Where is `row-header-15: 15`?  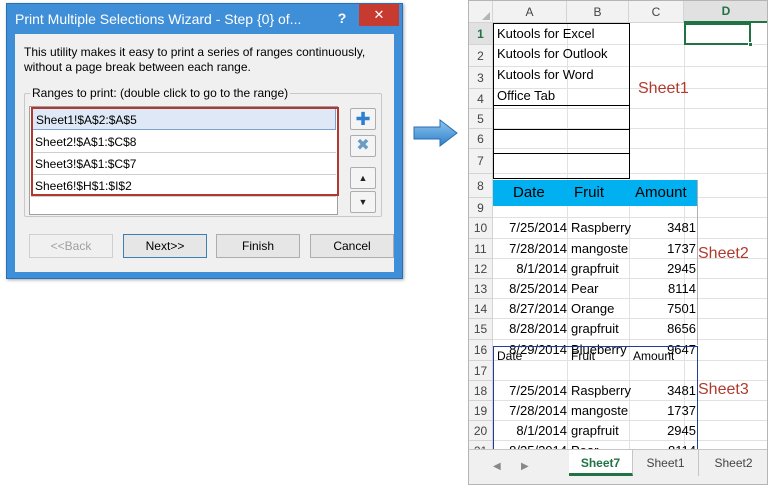
row-header-15: 15 is located at coordinates (481, 329).